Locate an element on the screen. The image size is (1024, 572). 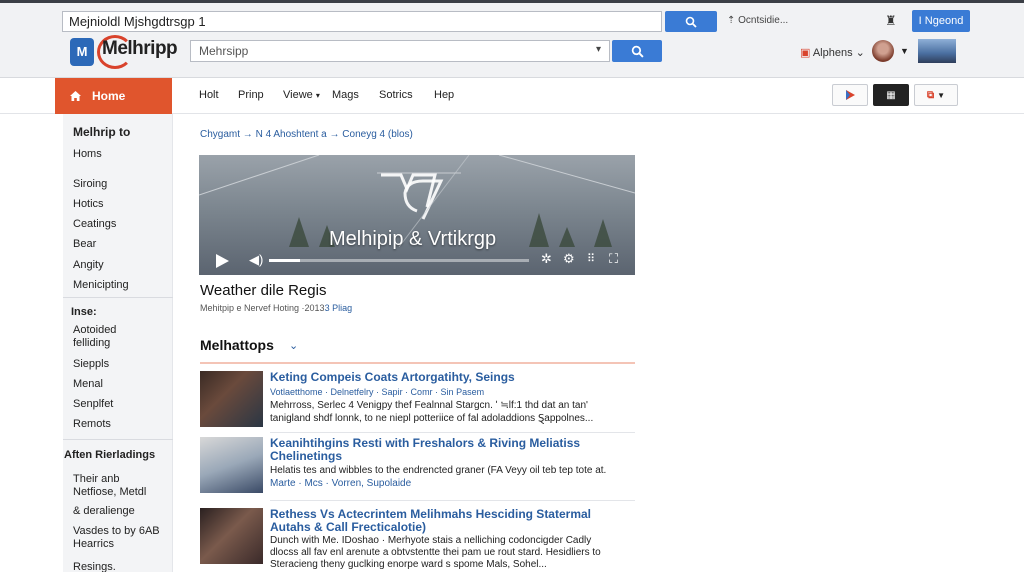
window-top-edge is located at coordinates (512, 1).